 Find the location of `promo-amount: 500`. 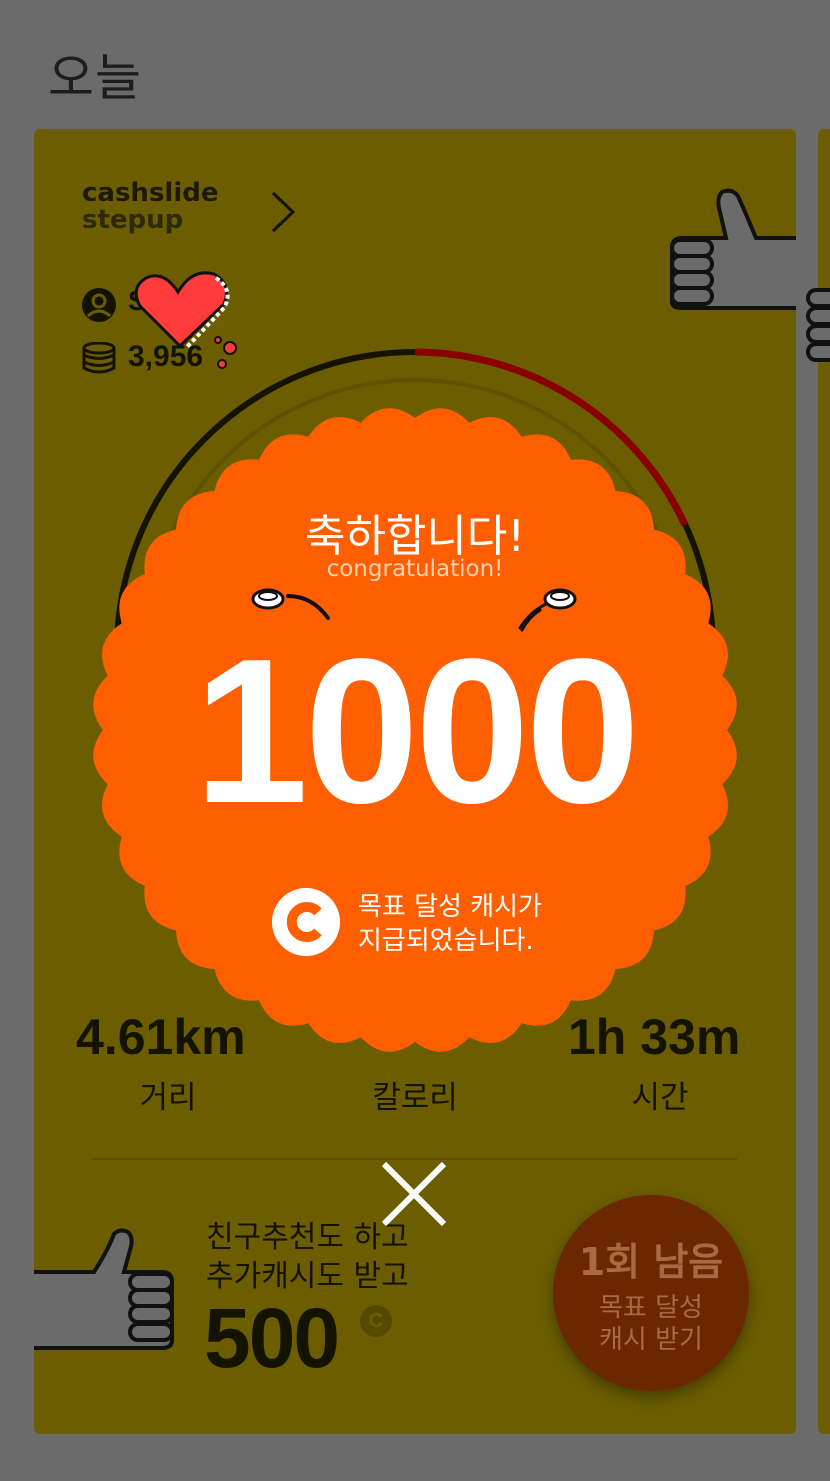

promo-amount: 500 is located at coordinates (272, 1338).